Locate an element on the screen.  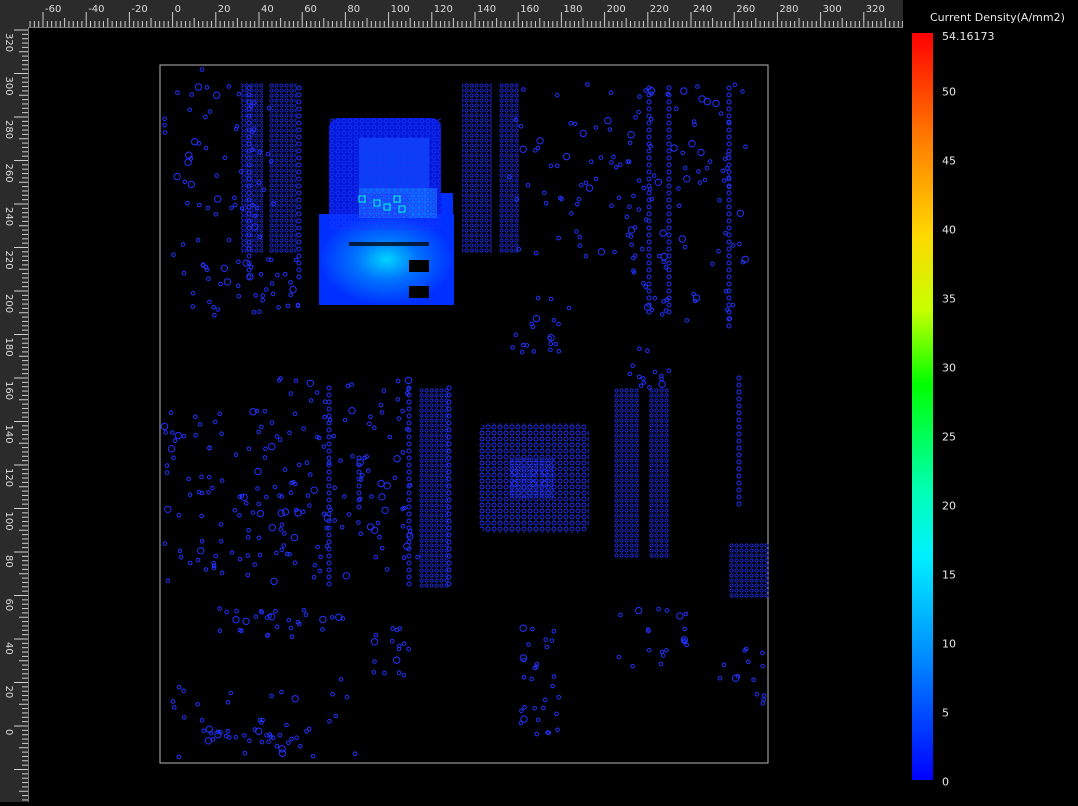
ruler-tick-label: -40 is located at coordinates (96, 9).